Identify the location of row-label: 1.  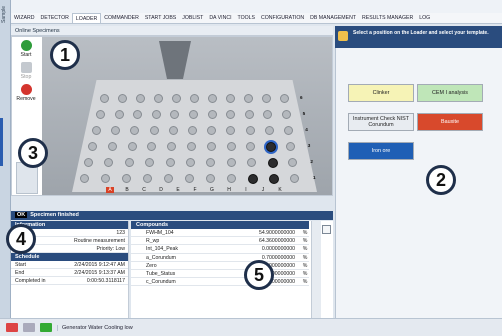
(314, 177).